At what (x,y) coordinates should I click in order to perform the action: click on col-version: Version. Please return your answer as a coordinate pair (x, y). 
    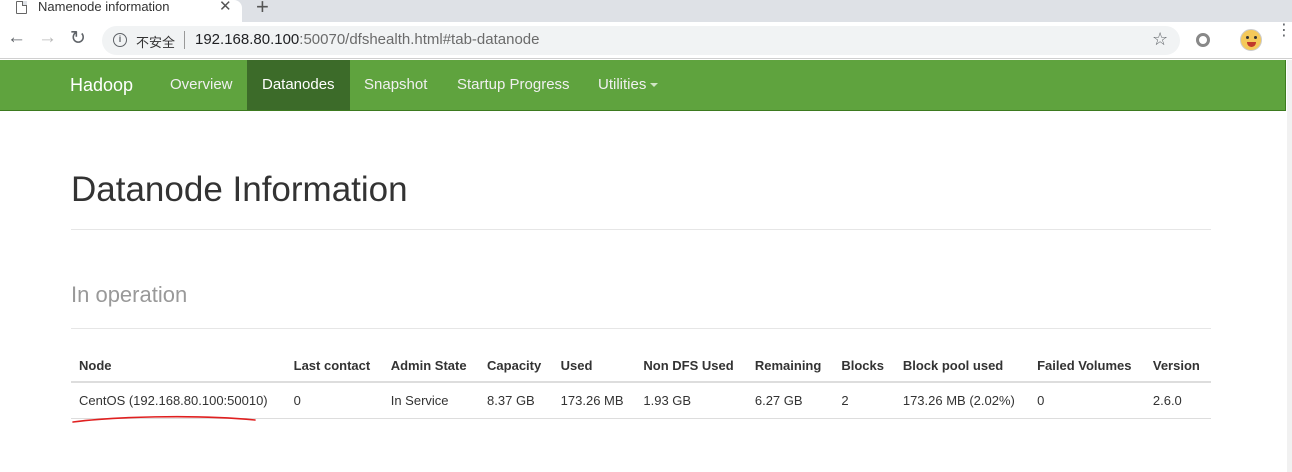
    Looking at the image, I should click on (1177, 366).